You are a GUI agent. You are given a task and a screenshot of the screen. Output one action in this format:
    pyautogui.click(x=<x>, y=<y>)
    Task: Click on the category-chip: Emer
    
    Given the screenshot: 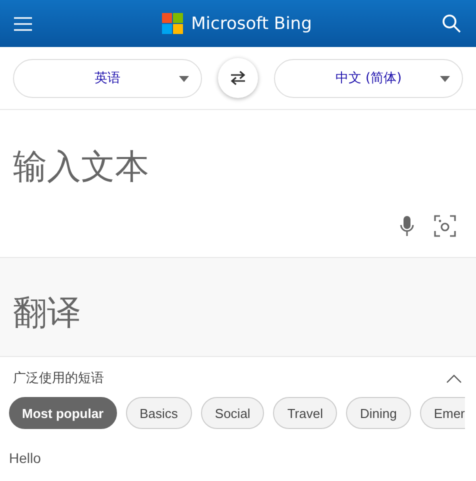 What is the action you would take?
    pyautogui.click(x=442, y=413)
    